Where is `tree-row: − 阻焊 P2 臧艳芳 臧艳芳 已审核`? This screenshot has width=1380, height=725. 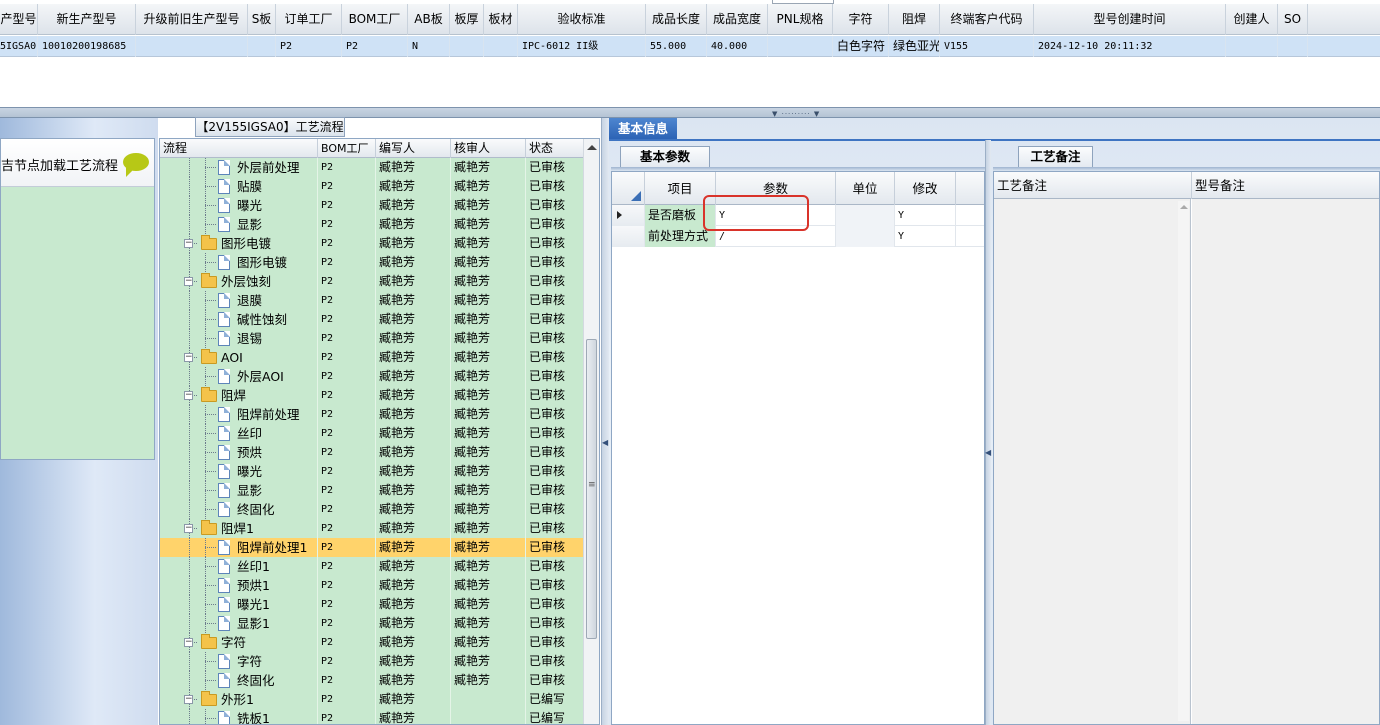 tree-row: − 阻焊 P2 臧艳芳 臧艳芳 已审核 is located at coordinates (372, 395).